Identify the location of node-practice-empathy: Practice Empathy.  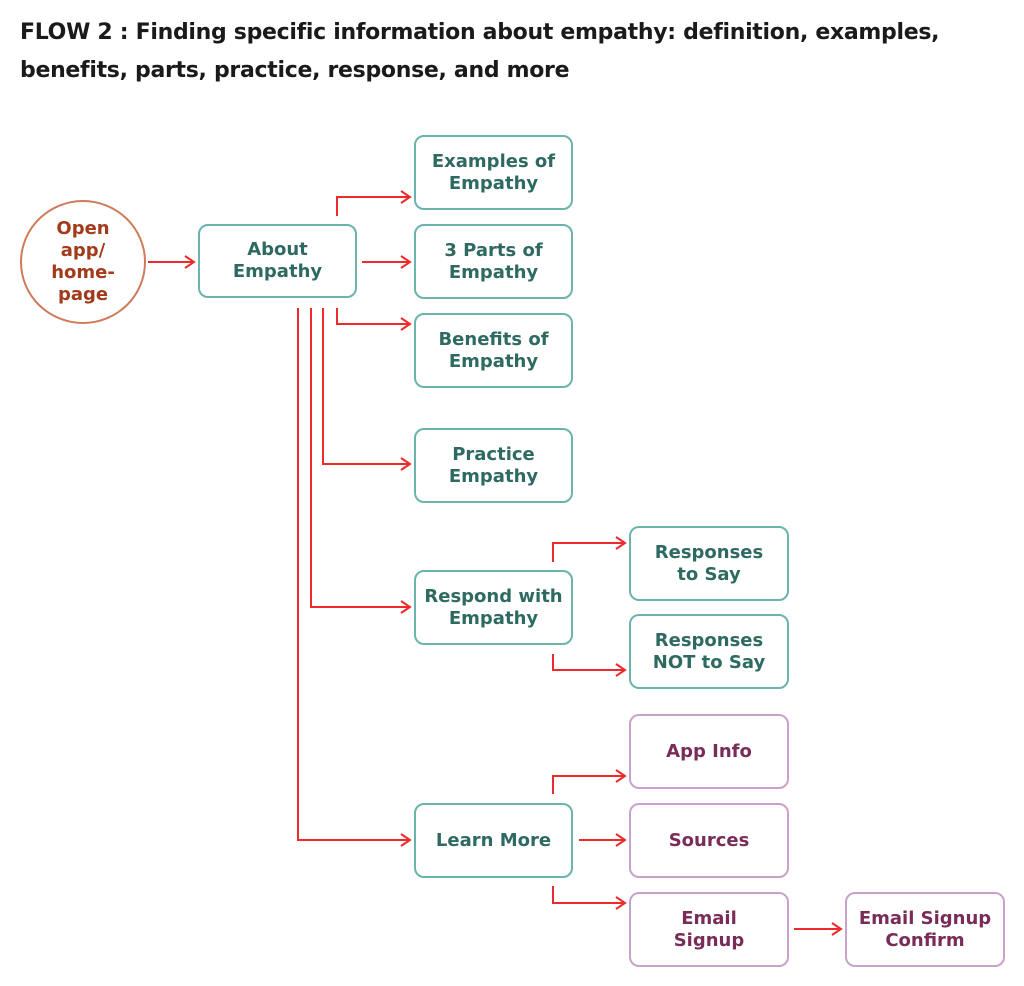
(493, 465).